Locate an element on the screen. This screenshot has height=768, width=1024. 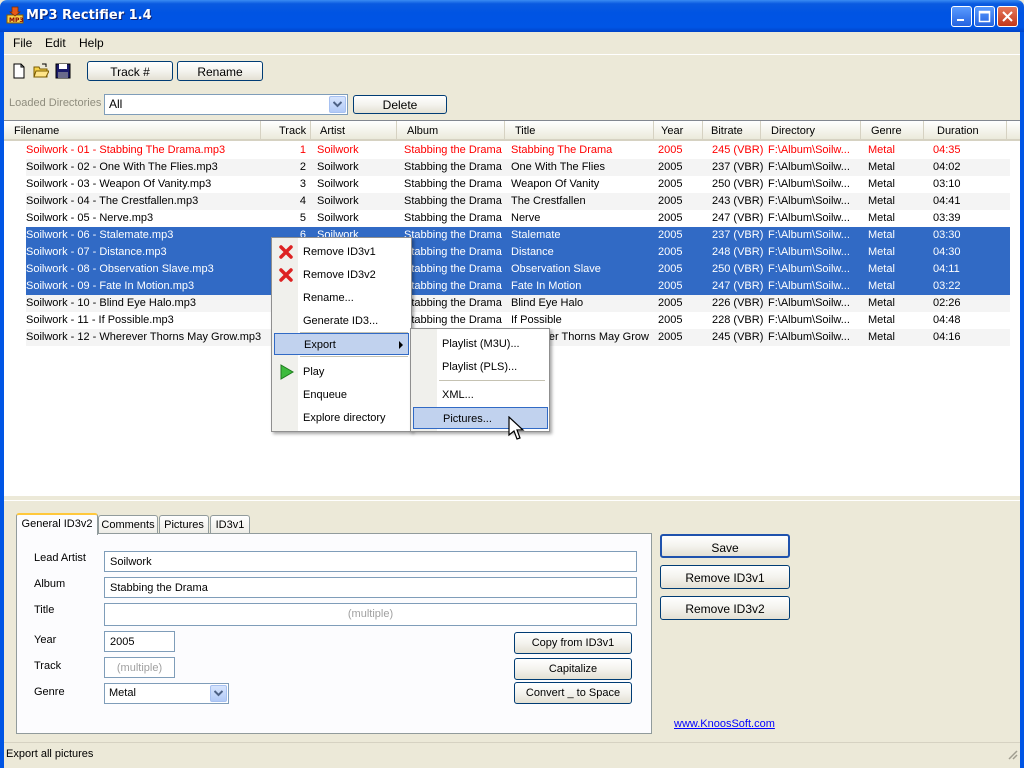
menu-explore-directory: Explore directory is located at coordinates (341, 418).